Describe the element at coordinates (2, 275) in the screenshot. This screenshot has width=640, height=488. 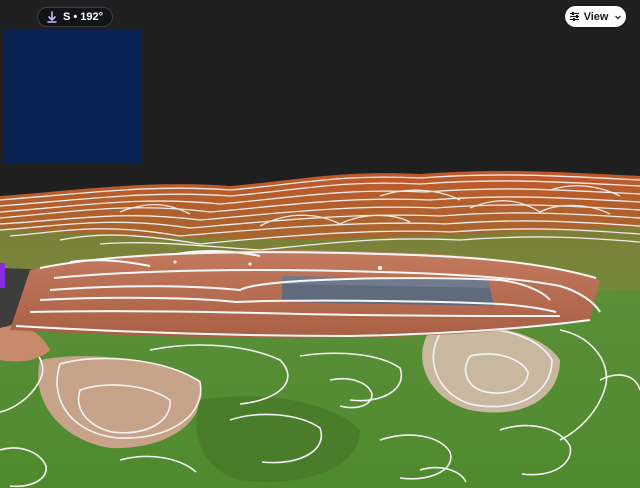
I see `side-panel-handle` at that location.